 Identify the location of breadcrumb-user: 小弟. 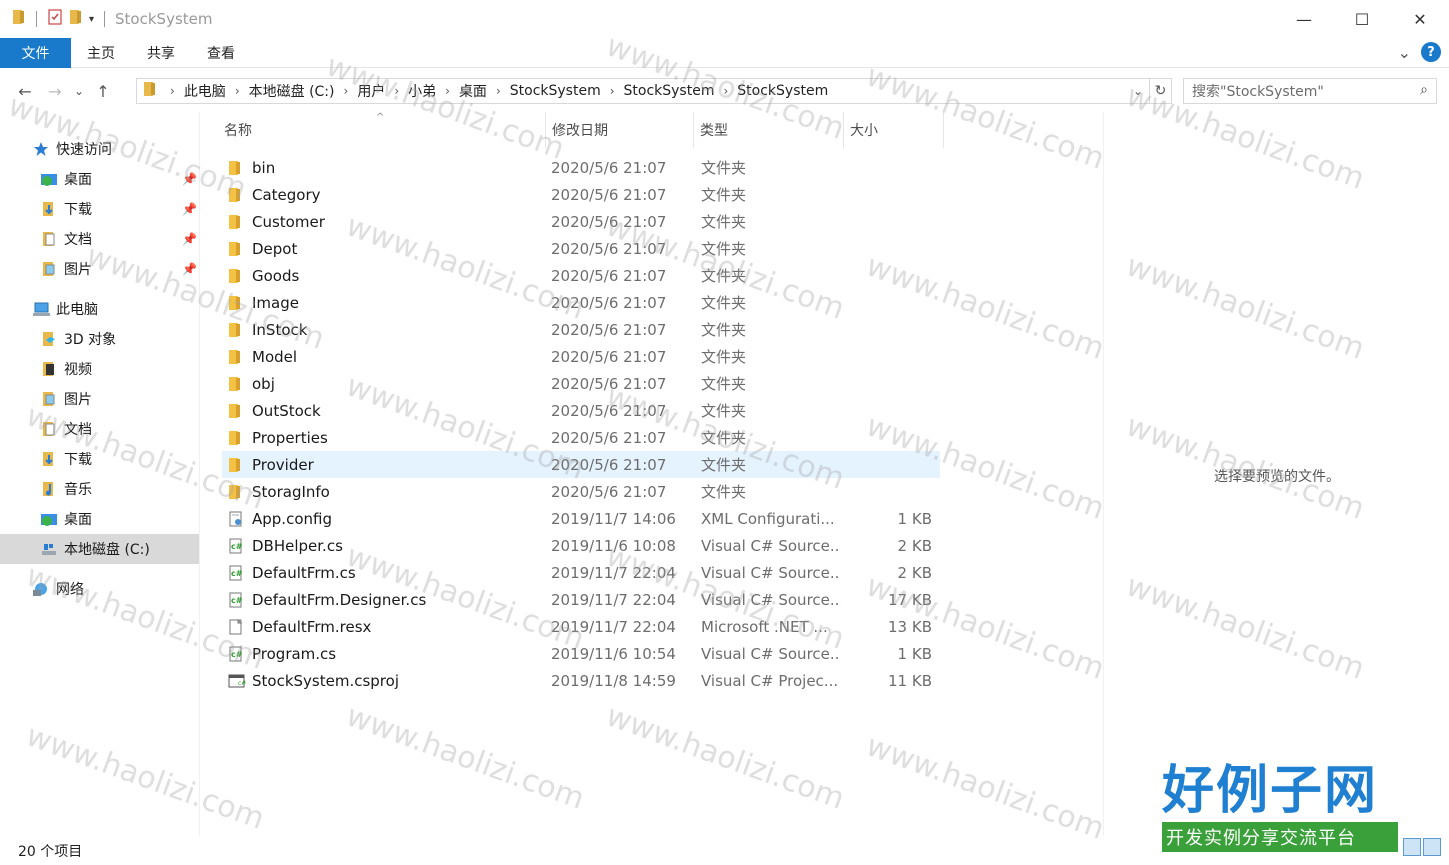
(422, 91).